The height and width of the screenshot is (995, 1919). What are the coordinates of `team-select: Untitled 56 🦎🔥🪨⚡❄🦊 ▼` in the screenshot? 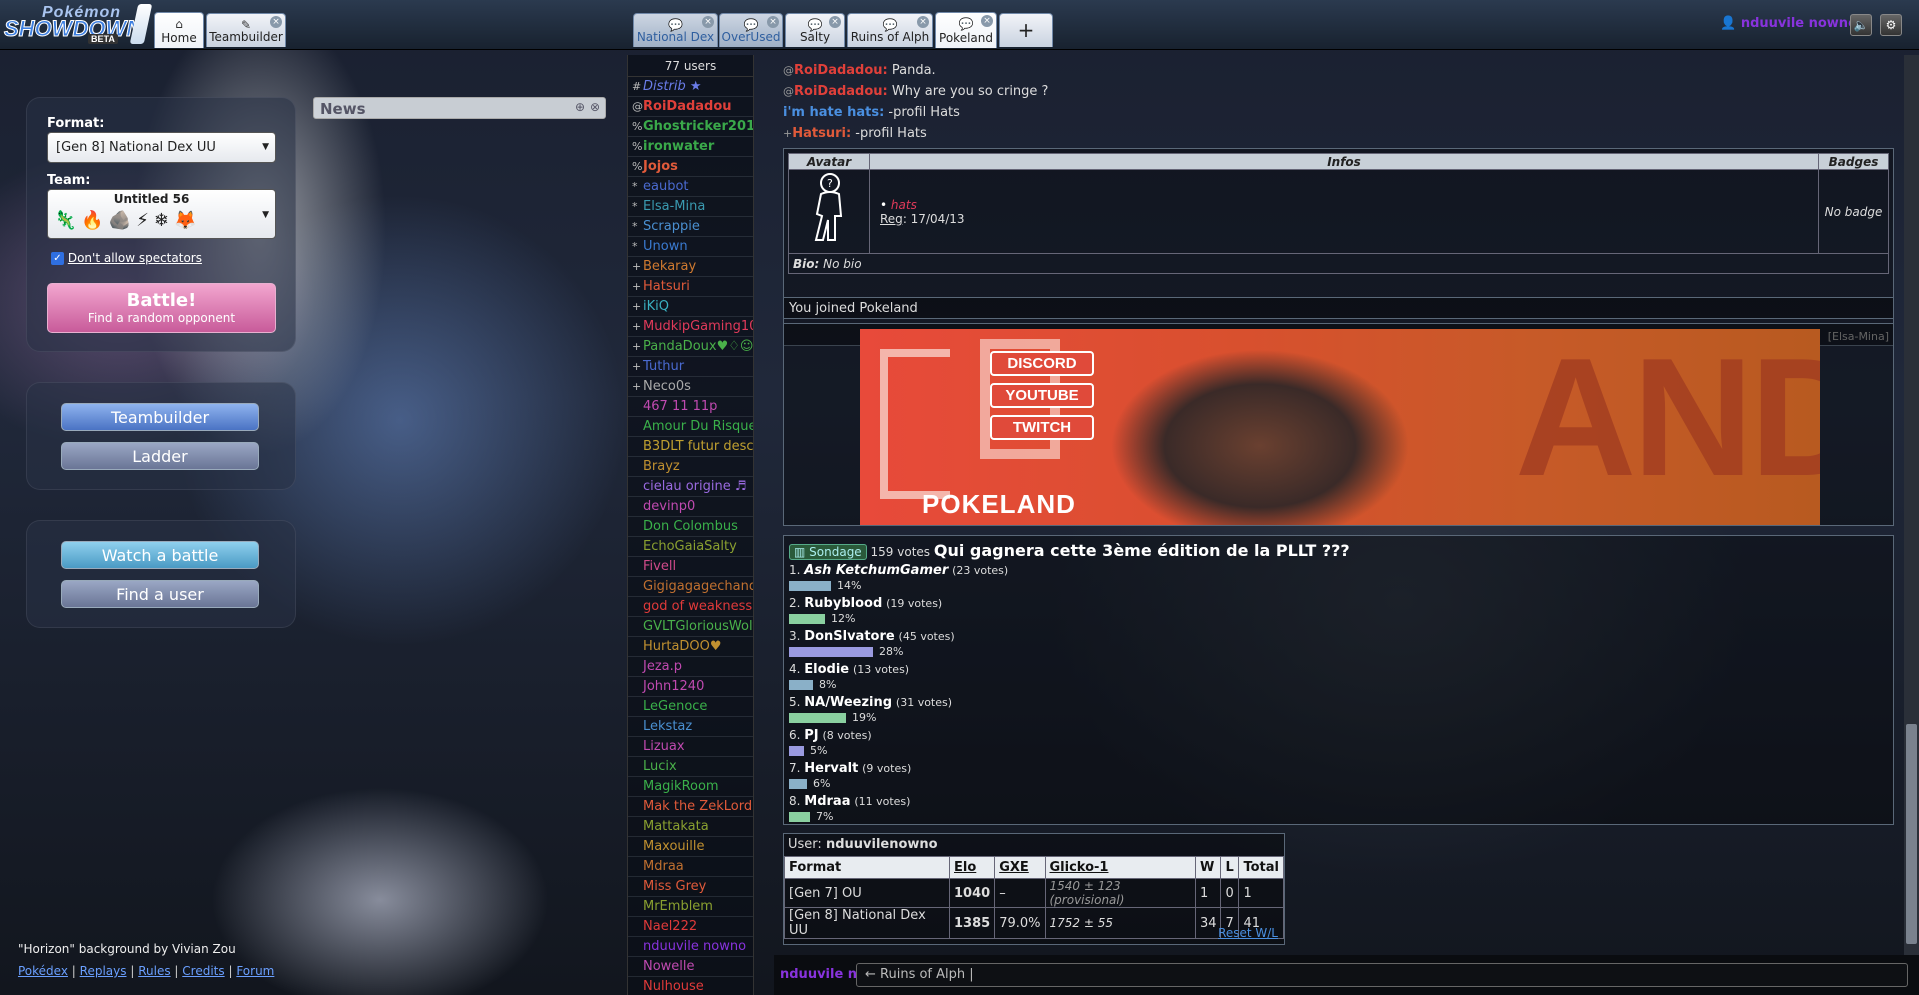 It's located at (161, 214).